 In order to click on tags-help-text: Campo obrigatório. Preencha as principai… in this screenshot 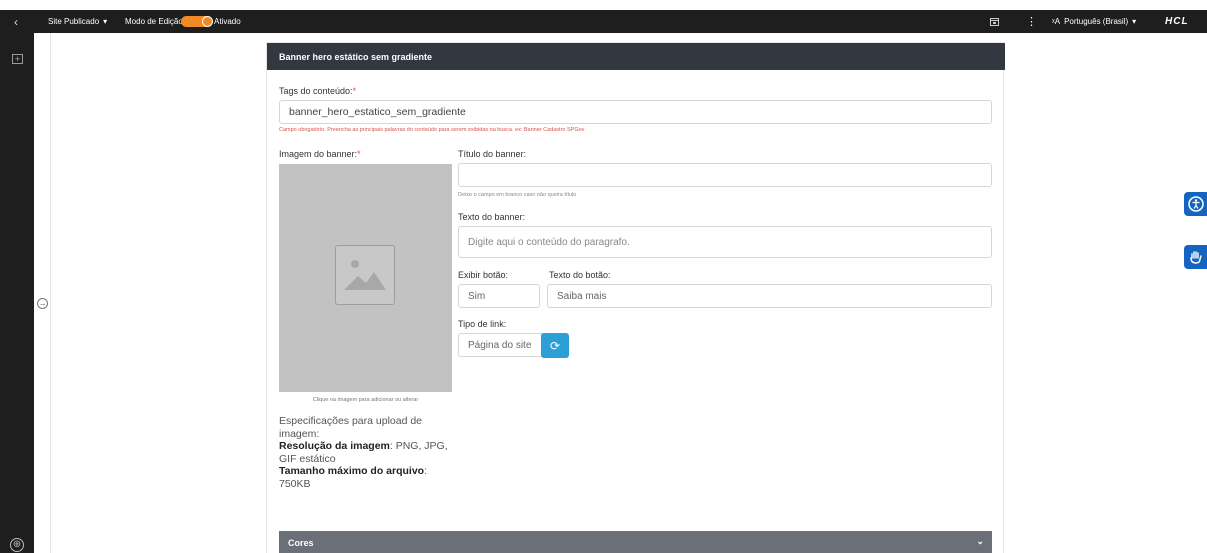, I will do `click(432, 130)`.